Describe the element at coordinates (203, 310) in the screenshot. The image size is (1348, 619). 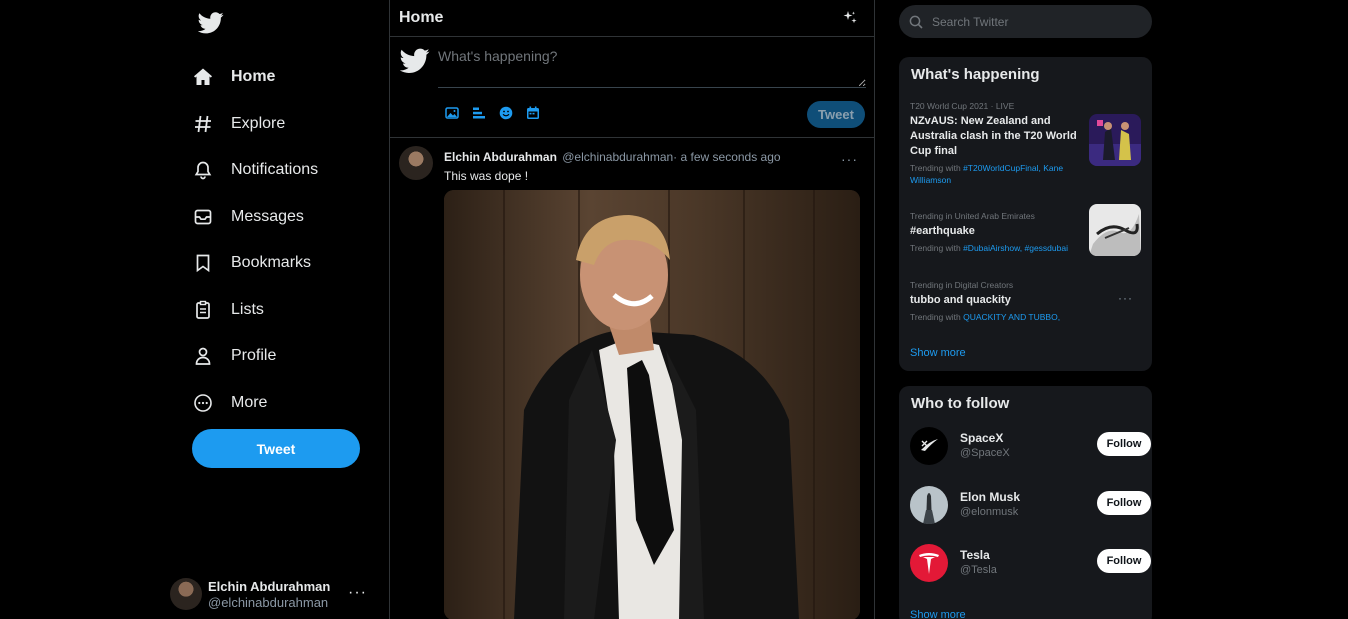
I see `list-icon` at that location.